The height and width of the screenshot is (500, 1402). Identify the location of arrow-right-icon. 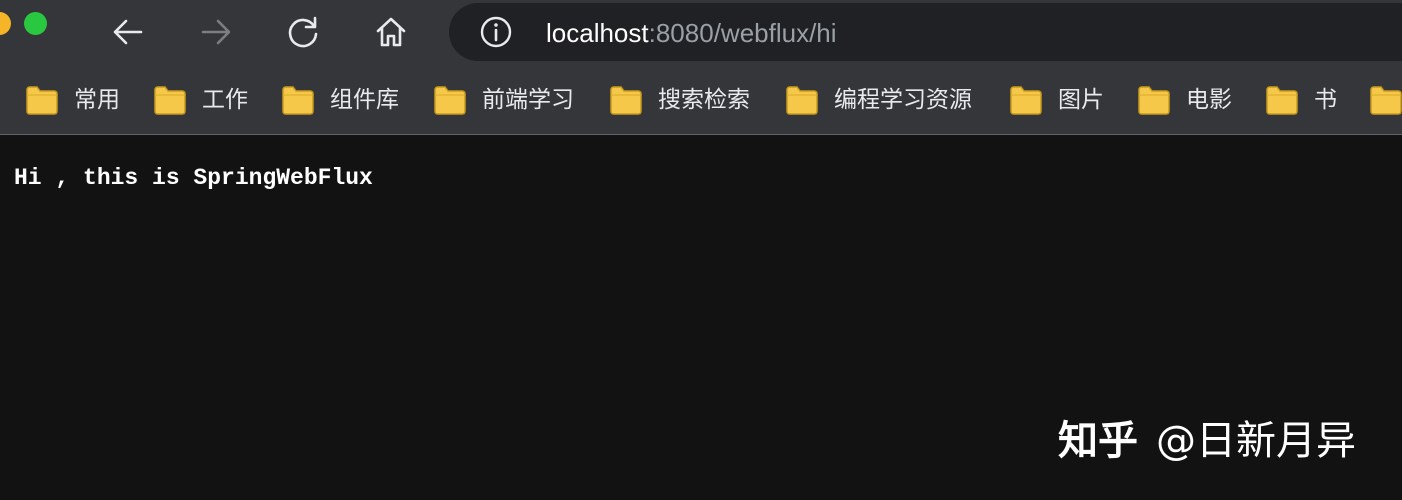
(216, 32).